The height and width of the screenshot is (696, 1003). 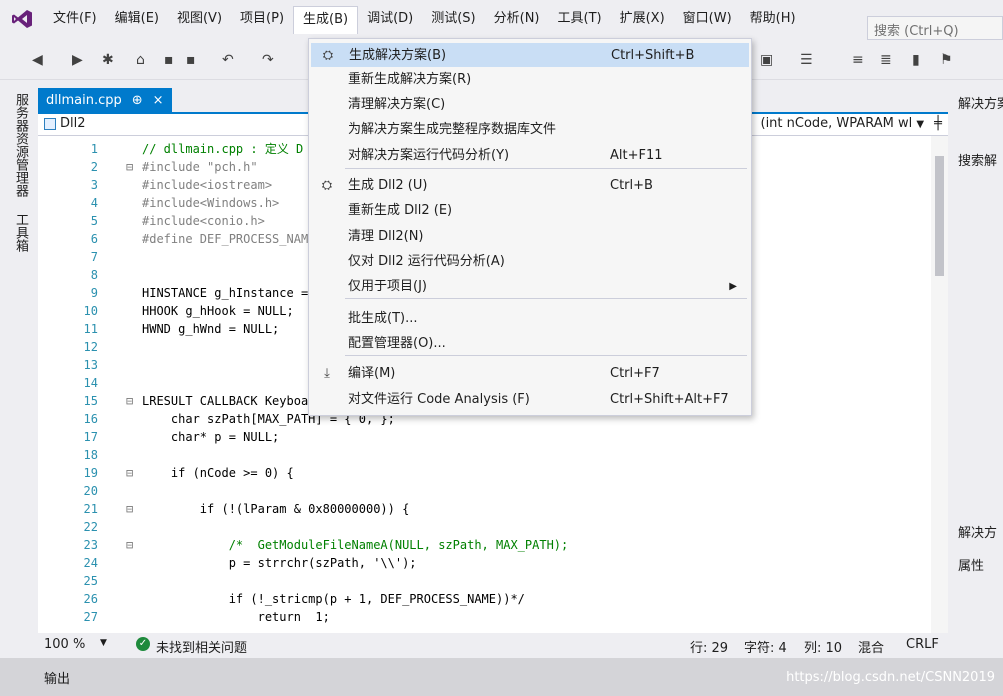 What do you see at coordinates (73, 123) in the screenshot?
I see `project-label: Dll2` at bounding box center [73, 123].